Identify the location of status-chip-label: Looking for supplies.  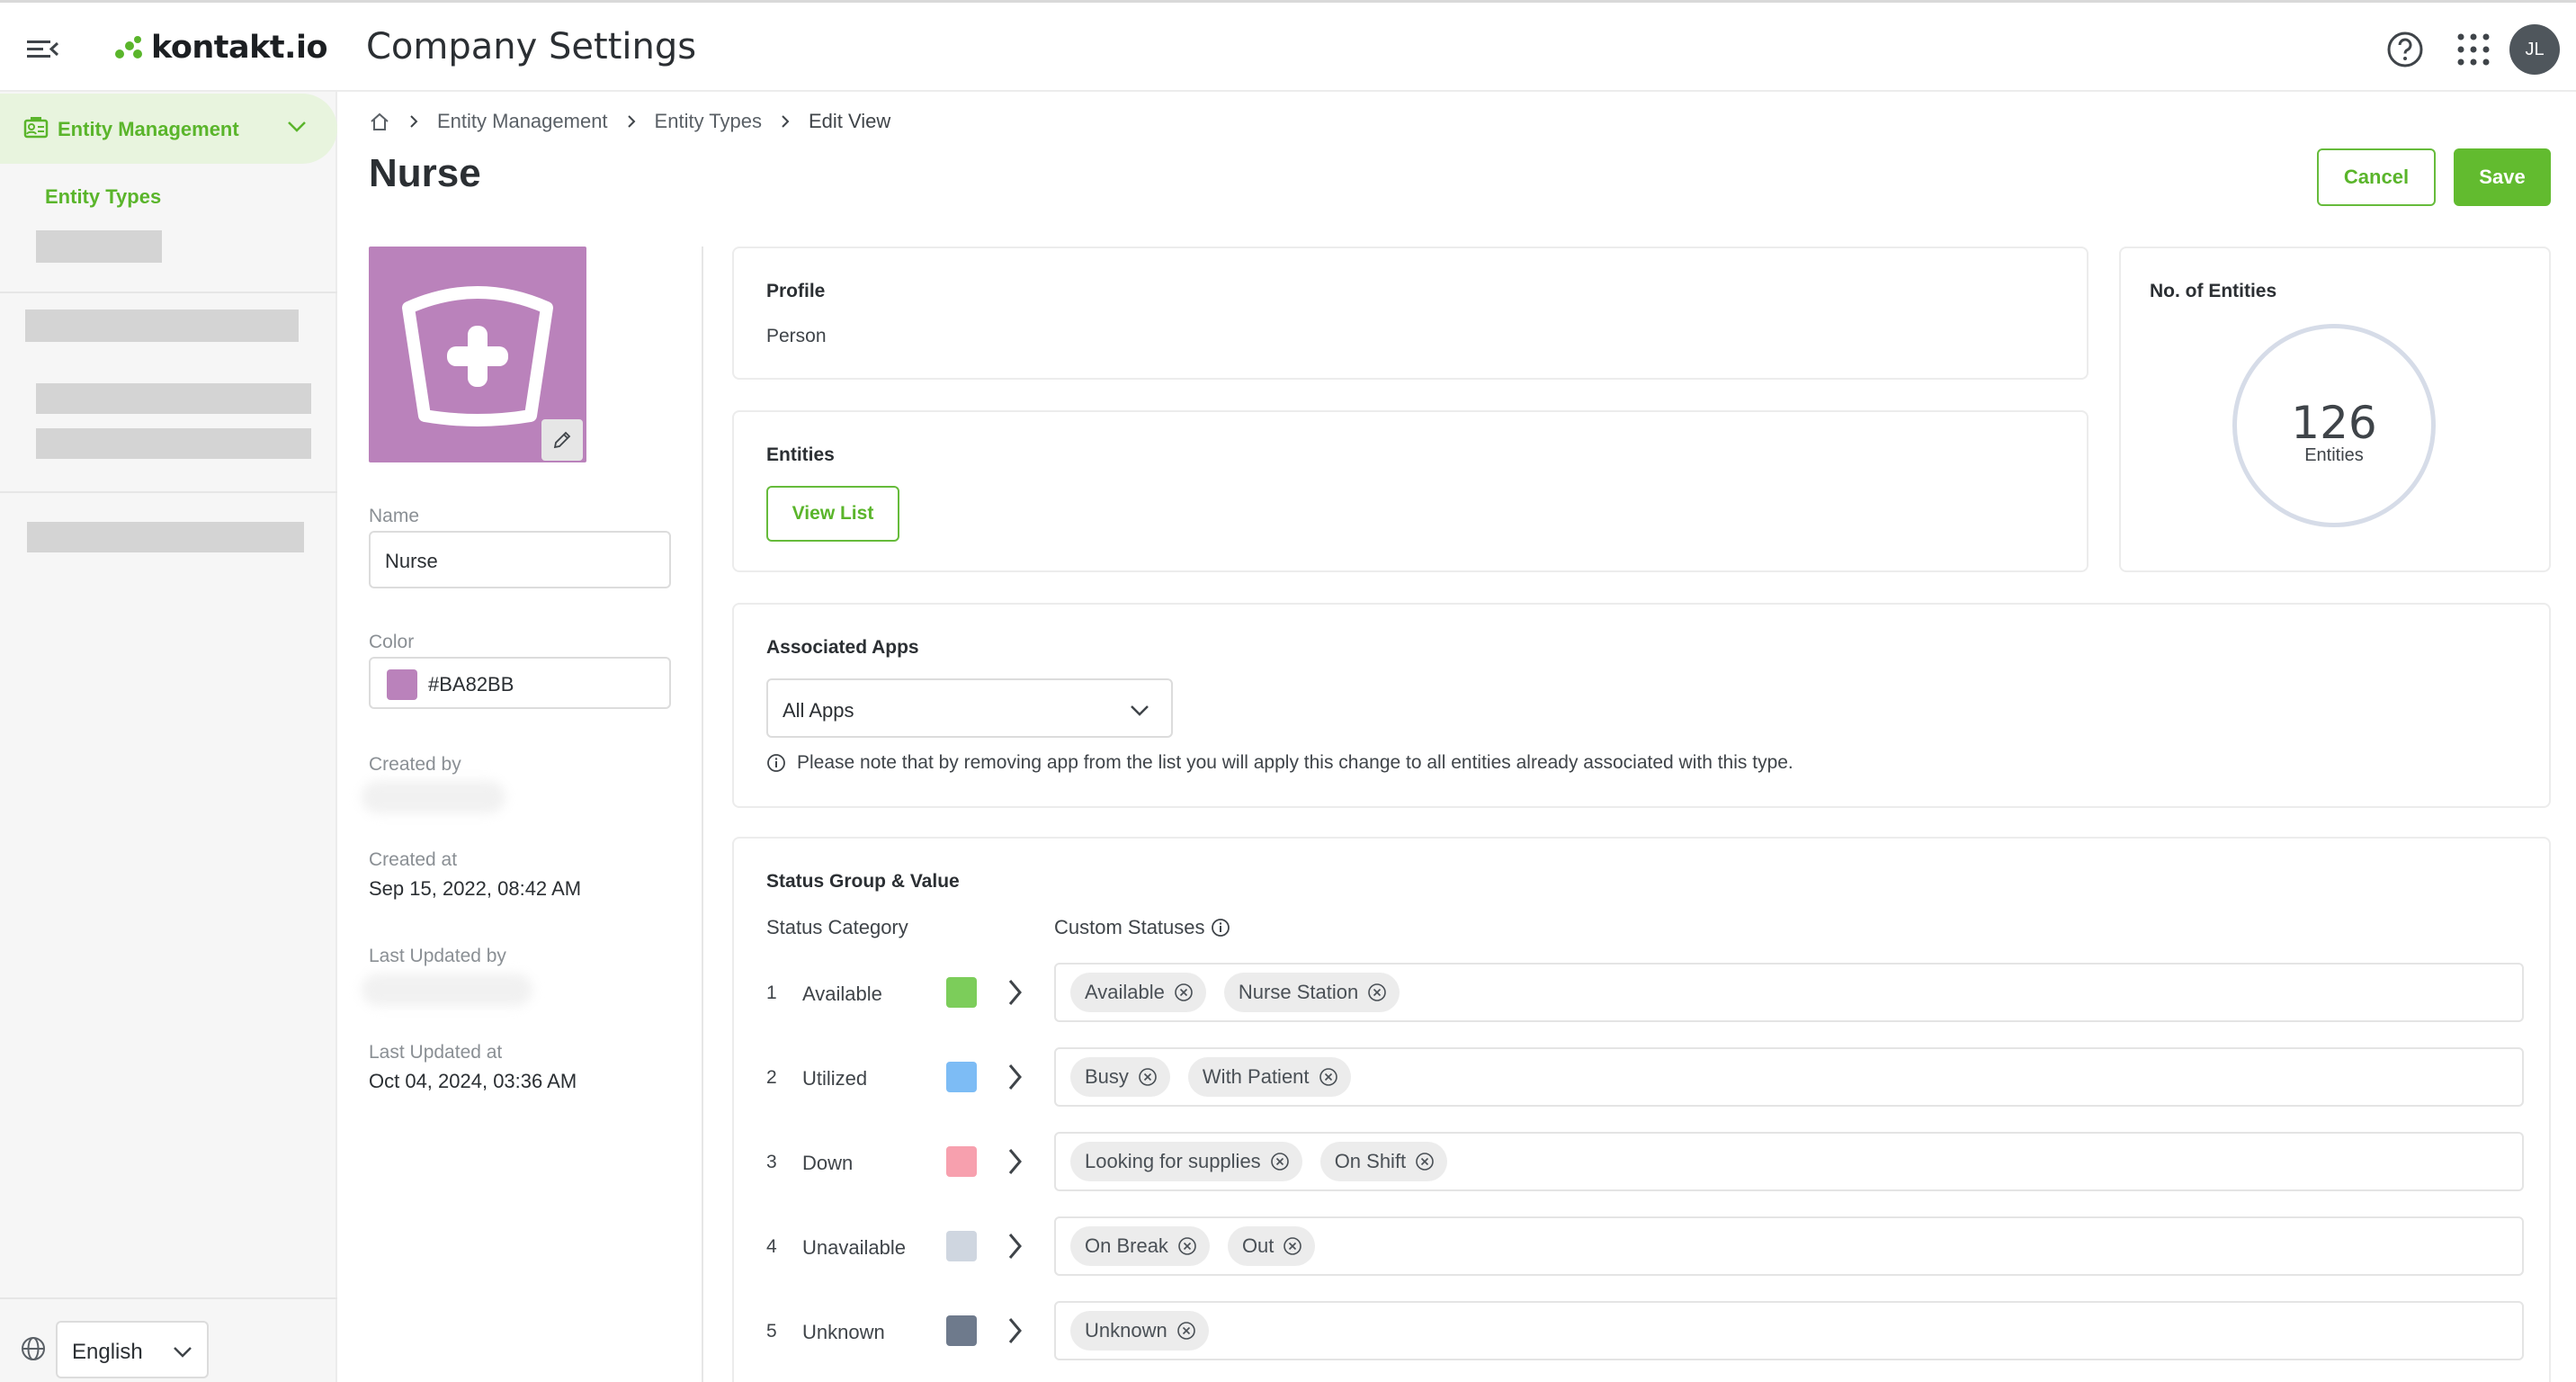
(1173, 1161).